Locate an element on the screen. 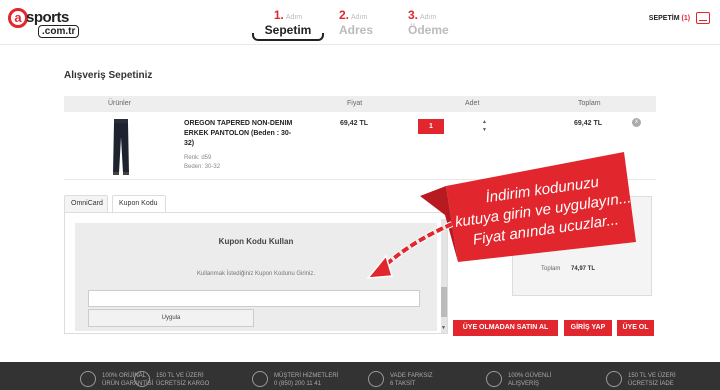 The width and height of the screenshot is (720, 390). order-summary: Toplam 74,97 TL is located at coordinates (582, 246).